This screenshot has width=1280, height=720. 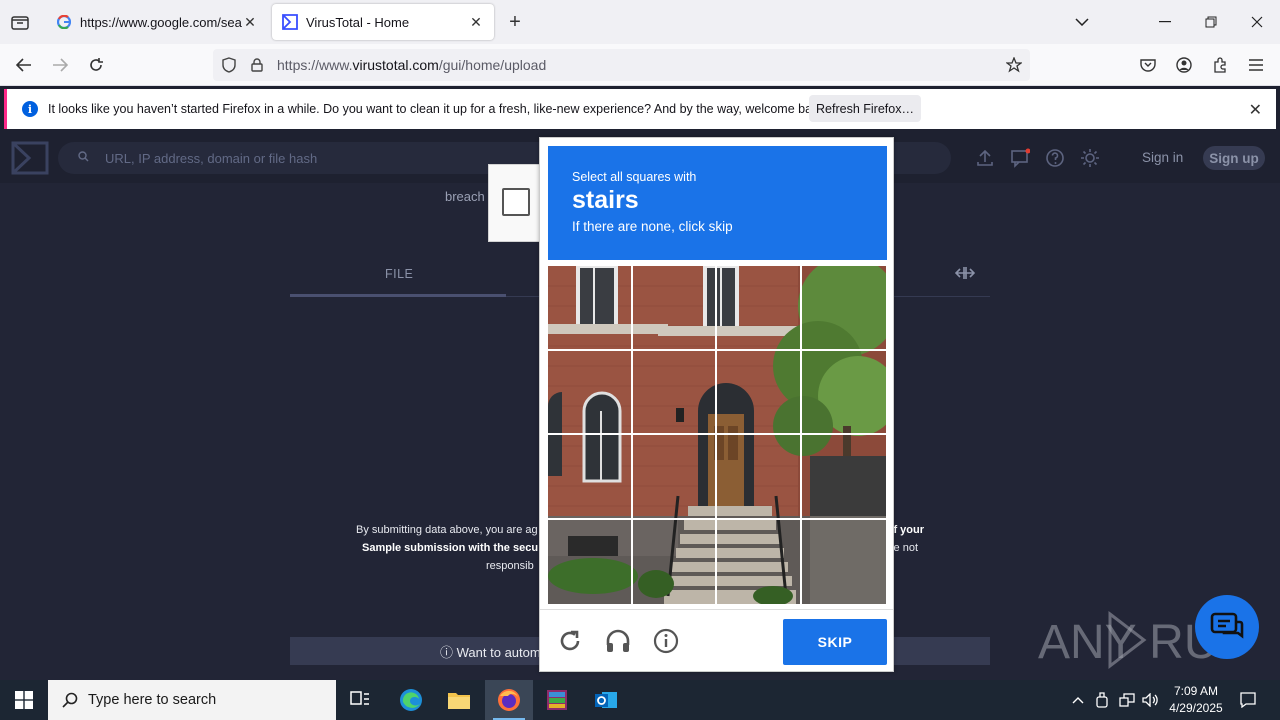 I want to click on taskbar-search-input: Type here to search, so click(x=192, y=700).